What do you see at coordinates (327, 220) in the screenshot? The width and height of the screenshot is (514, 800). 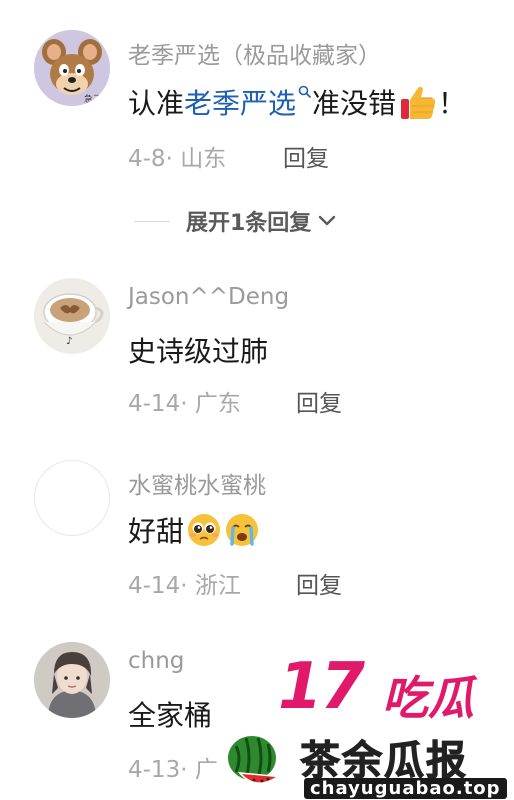 I see `chevron-down-icon` at bounding box center [327, 220].